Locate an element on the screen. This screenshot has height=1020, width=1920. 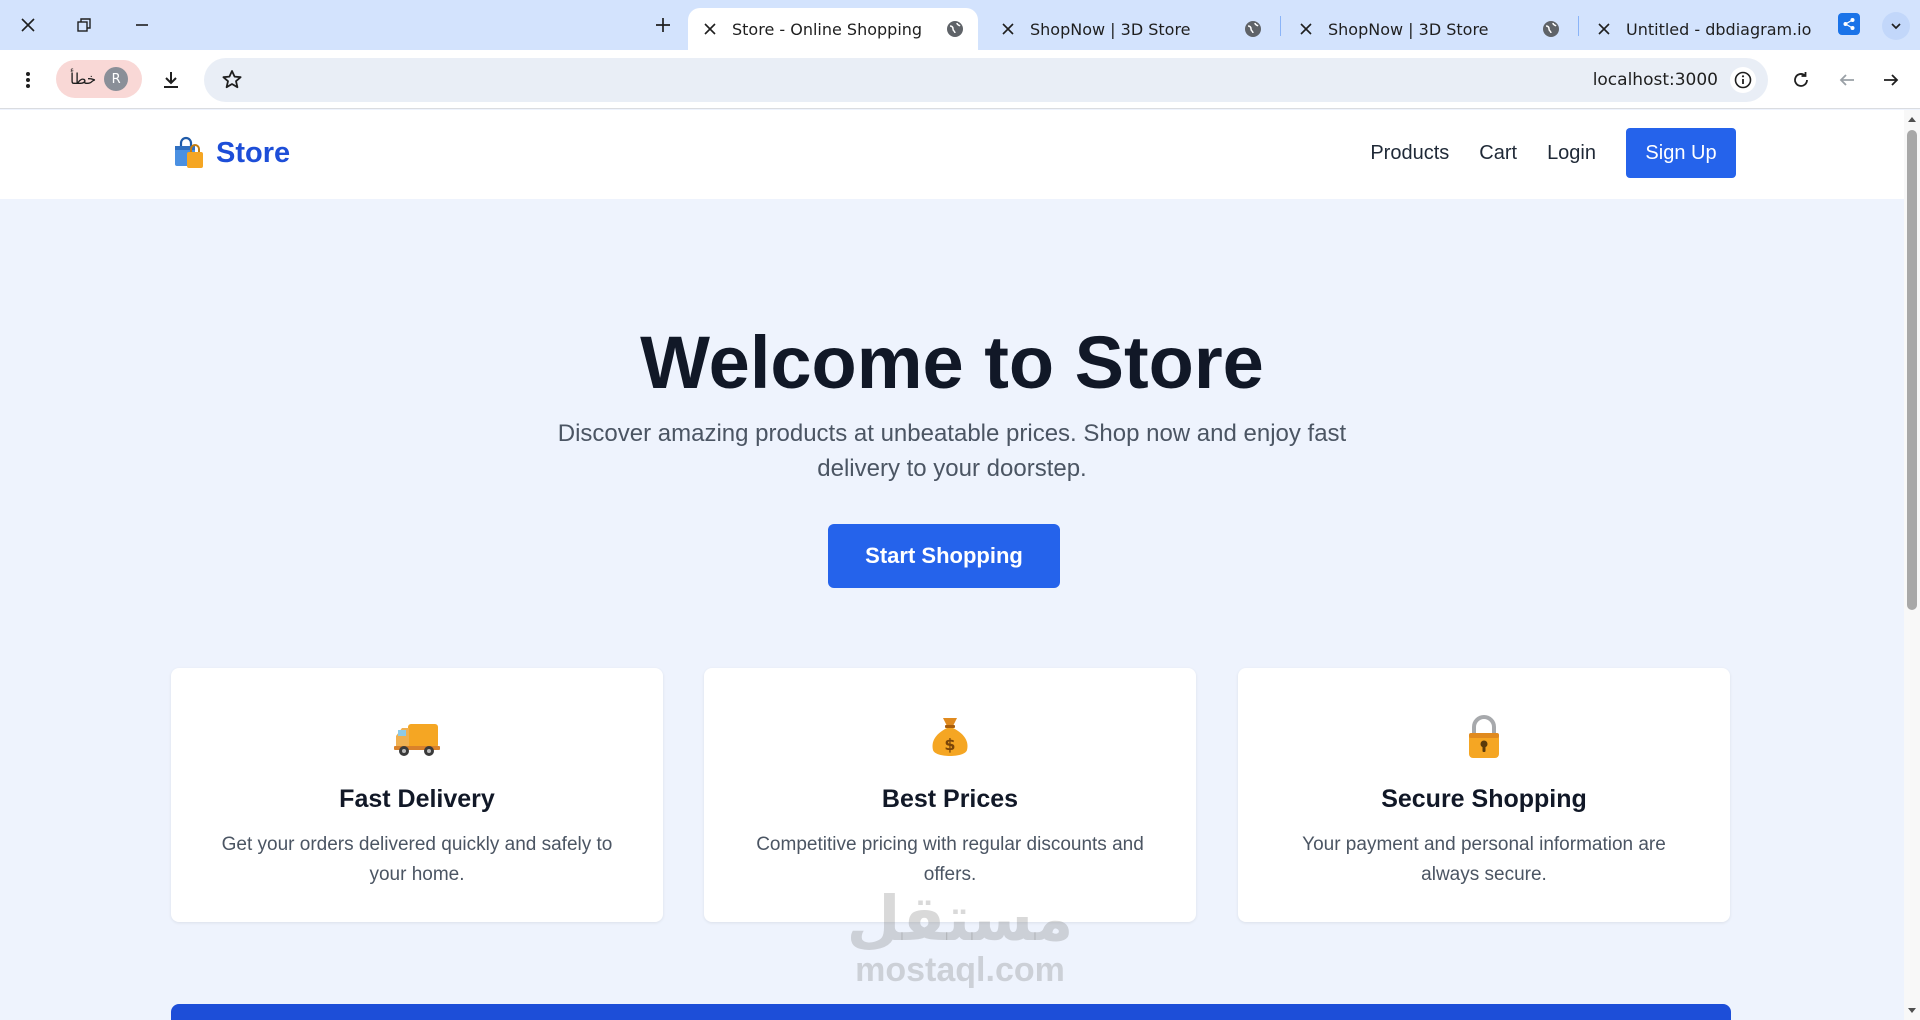
arrow-right-icon is located at coordinates (1891, 80).